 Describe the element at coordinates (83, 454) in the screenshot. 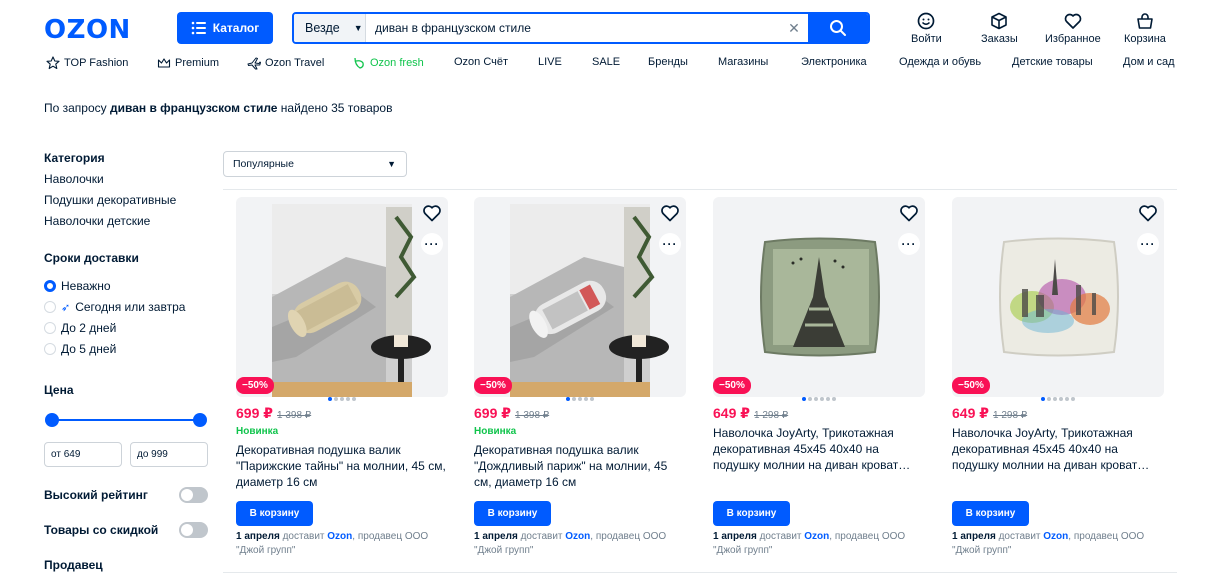

I see `price-from-input: от 649` at that location.